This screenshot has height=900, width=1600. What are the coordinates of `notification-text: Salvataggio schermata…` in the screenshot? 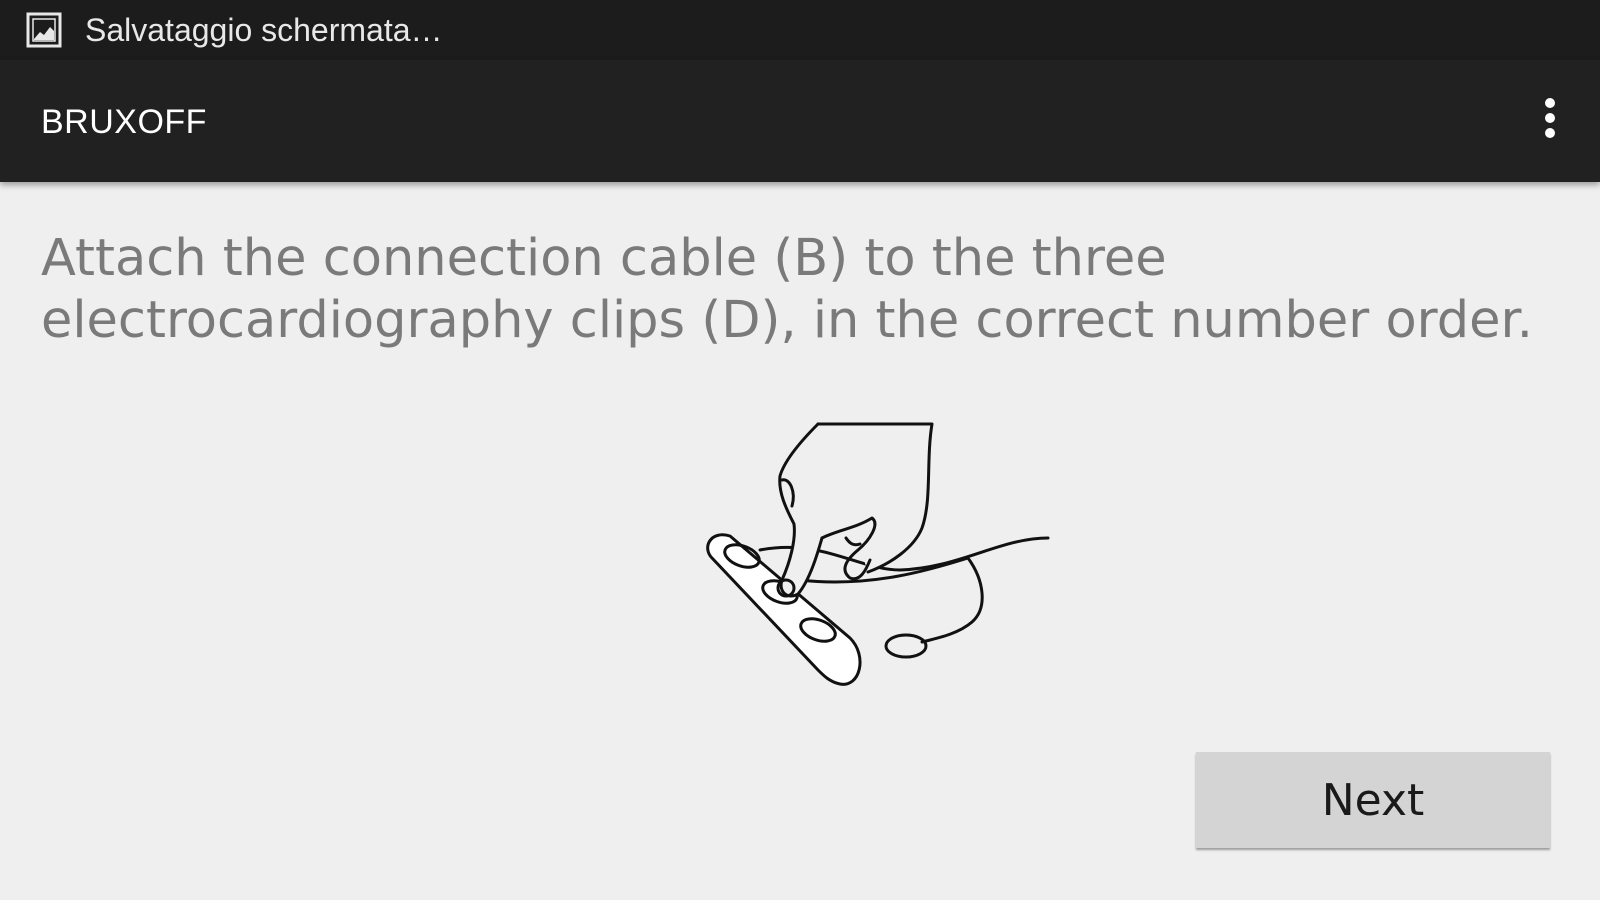 It's located at (264, 30).